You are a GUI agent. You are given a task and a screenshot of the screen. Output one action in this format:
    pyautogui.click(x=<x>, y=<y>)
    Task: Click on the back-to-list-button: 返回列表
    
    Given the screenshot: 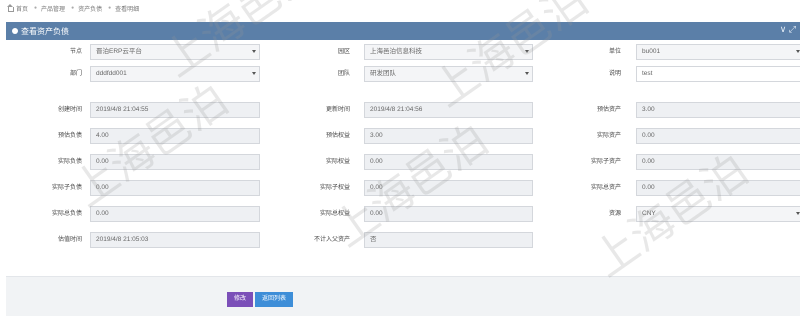 What is the action you would take?
    pyautogui.click(x=274, y=299)
    